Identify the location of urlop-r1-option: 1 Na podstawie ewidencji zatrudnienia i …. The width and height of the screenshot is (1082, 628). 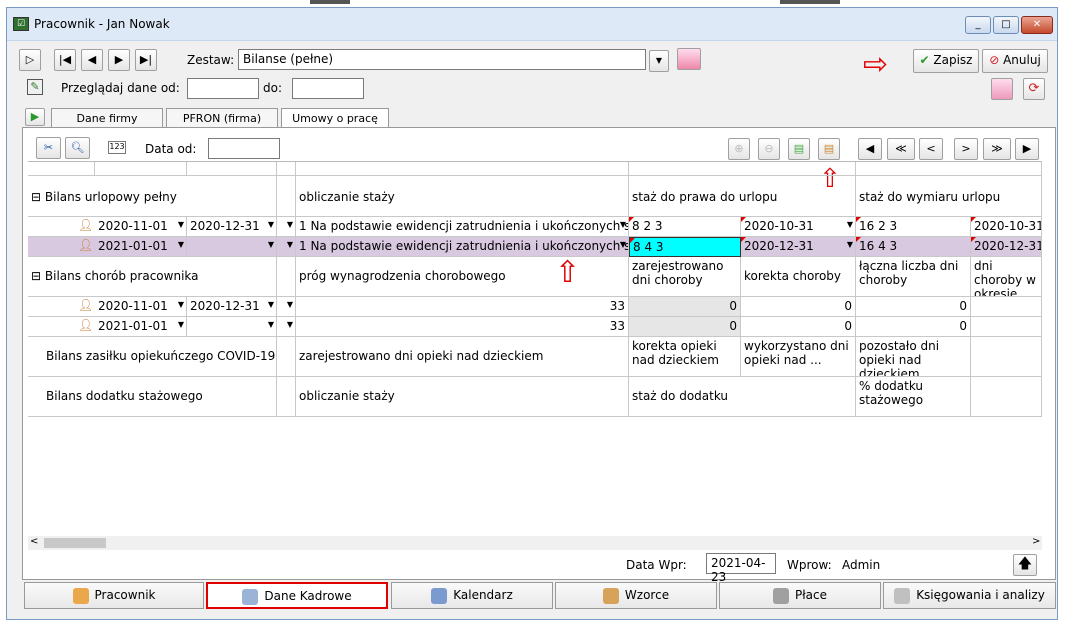
(462, 227).